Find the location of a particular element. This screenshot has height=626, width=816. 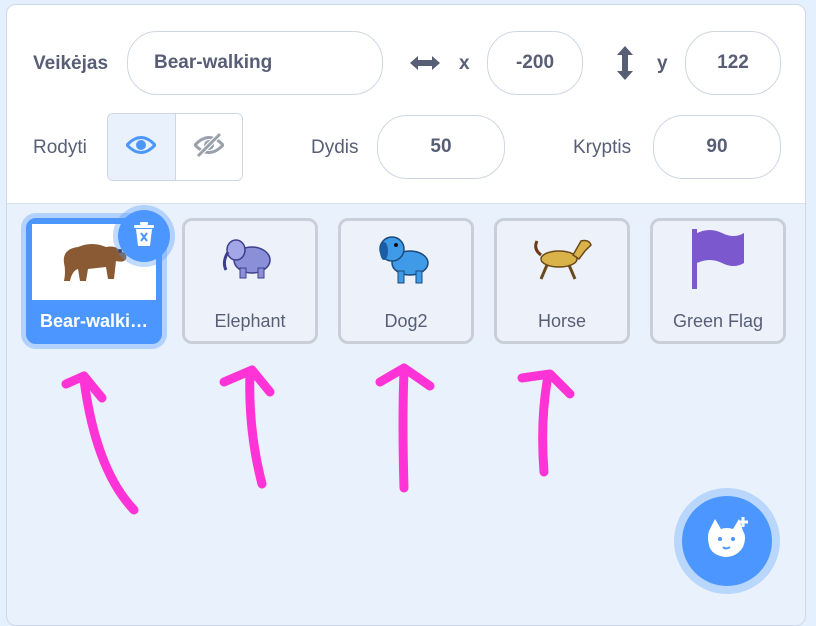

direction-input: 90 is located at coordinates (717, 147).